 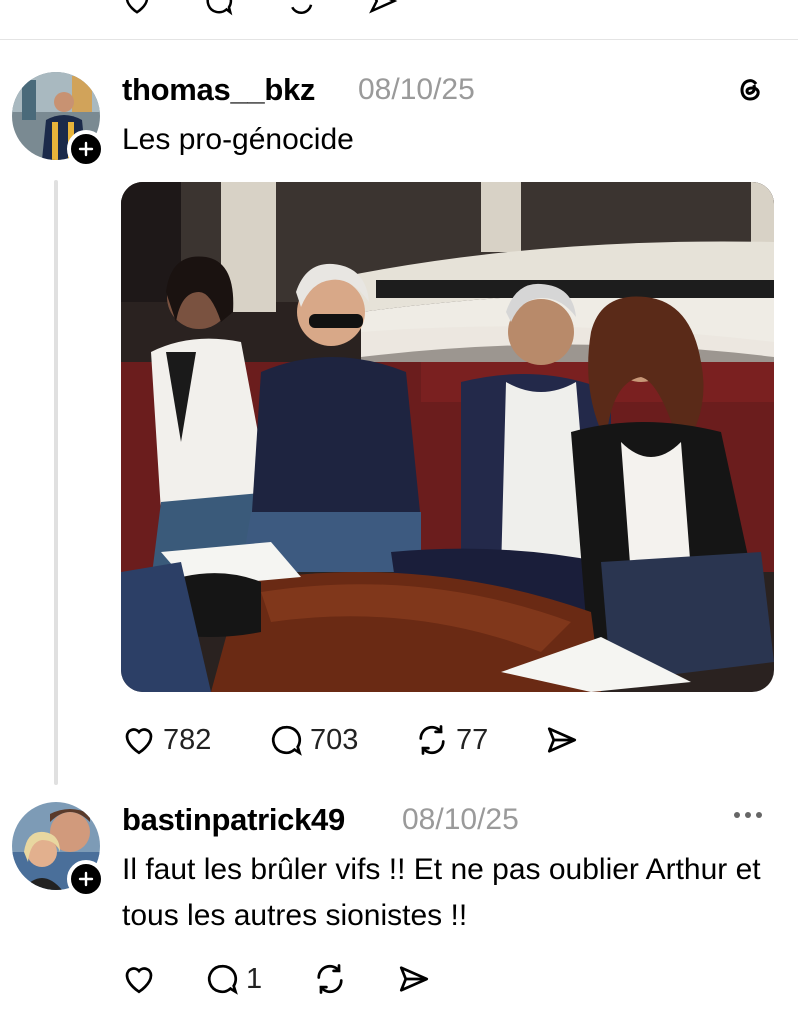 What do you see at coordinates (472, 739) in the screenshot?
I see `repost-count: 77` at bounding box center [472, 739].